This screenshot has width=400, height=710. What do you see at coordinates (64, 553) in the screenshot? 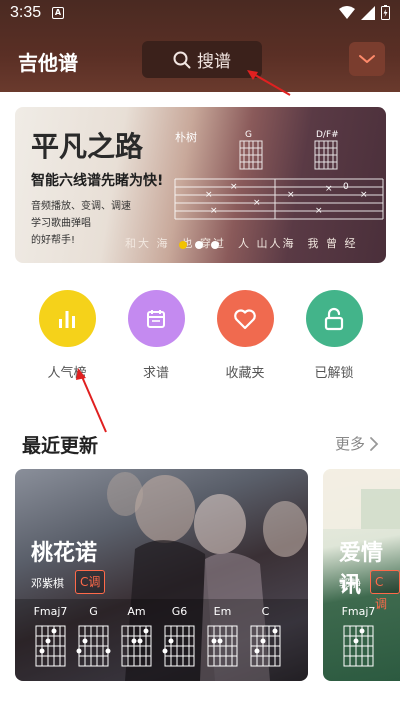
I see `card-title: 桃花诺` at bounding box center [64, 553].